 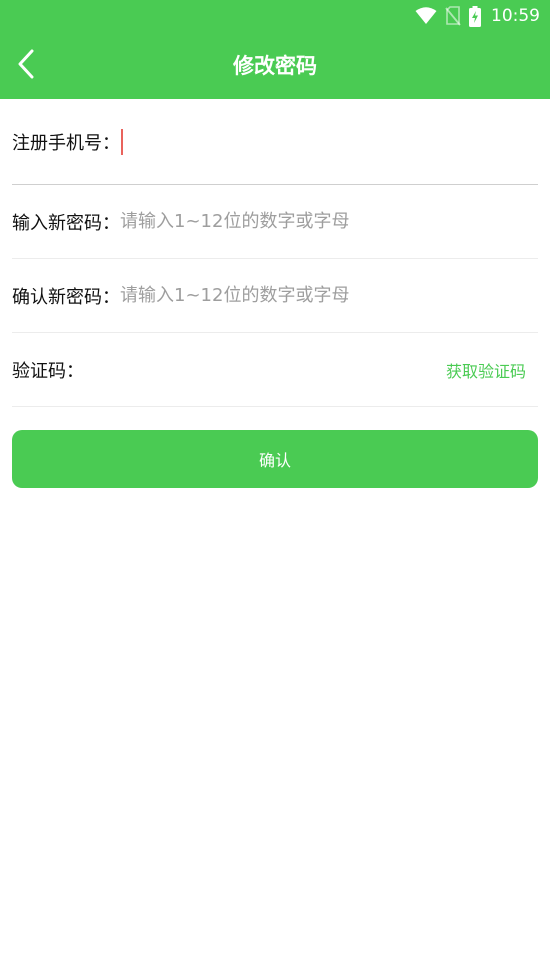 I want to click on confirm-password-input, so click(x=329, y=295).